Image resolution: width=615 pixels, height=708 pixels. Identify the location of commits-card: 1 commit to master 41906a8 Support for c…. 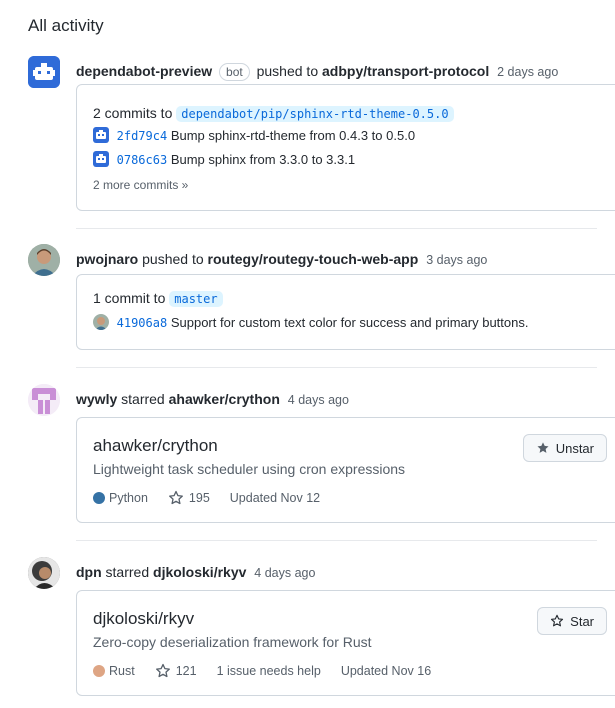
(345, 312).